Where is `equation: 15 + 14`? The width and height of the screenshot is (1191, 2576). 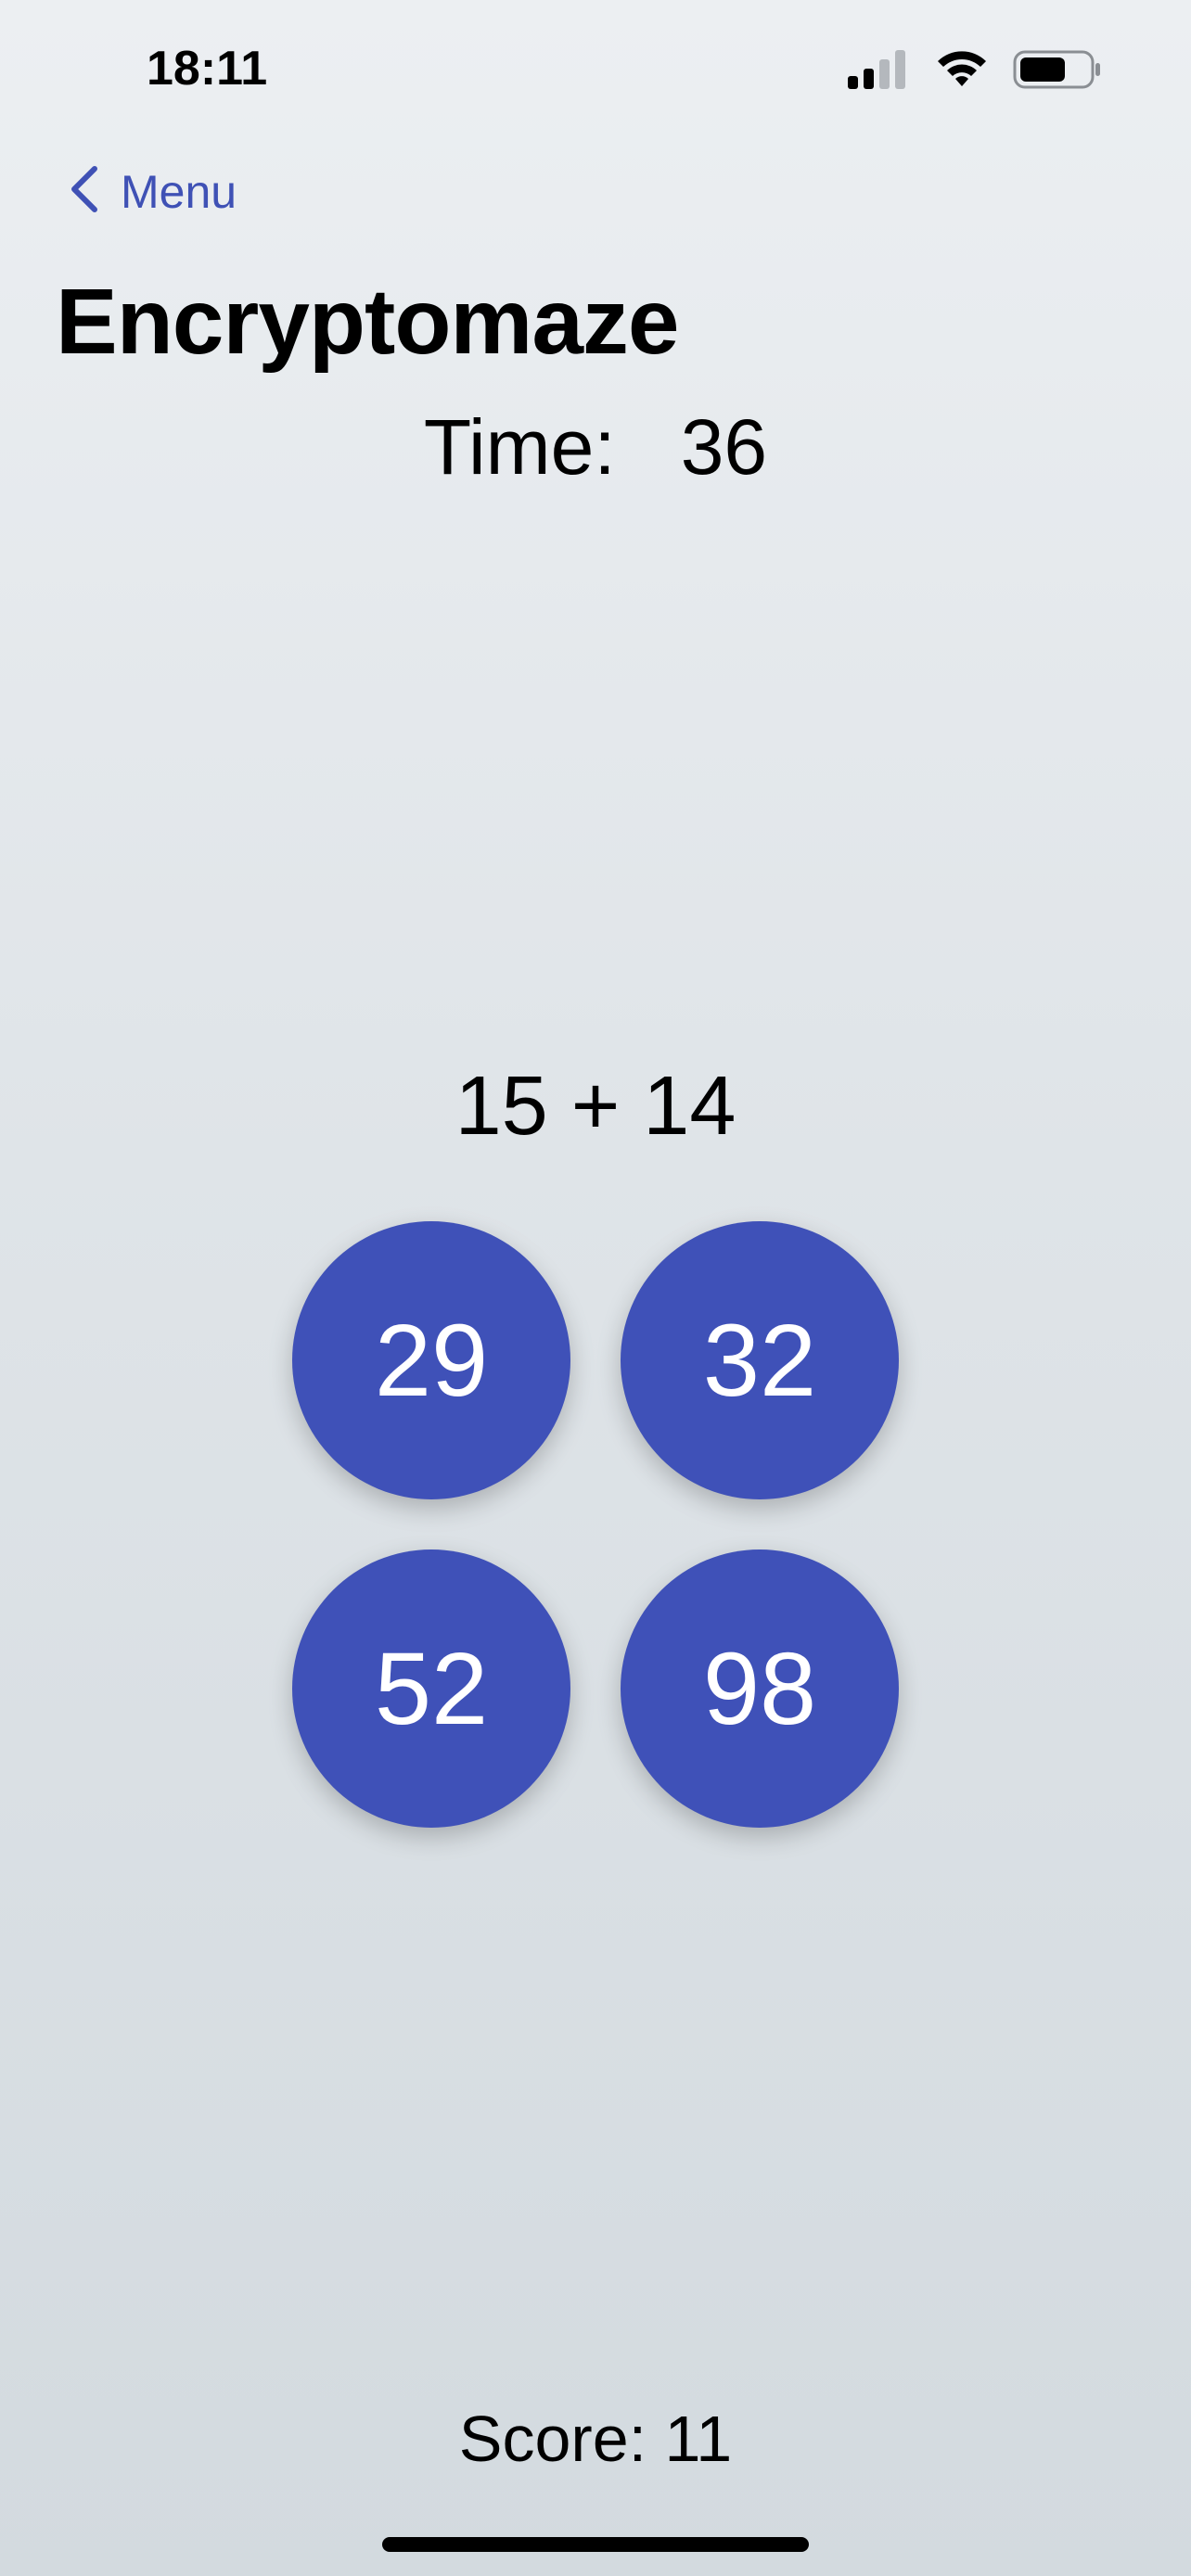
equation: 15 + 14 is located at coordinates (595, 1106).